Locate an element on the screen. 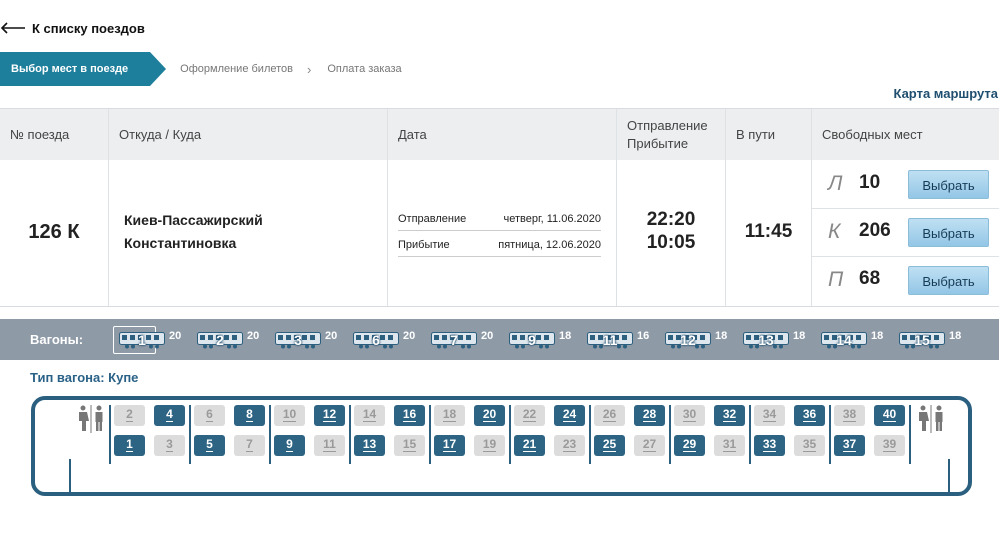  seat-33: 33 is located at coordinates (769, 445).